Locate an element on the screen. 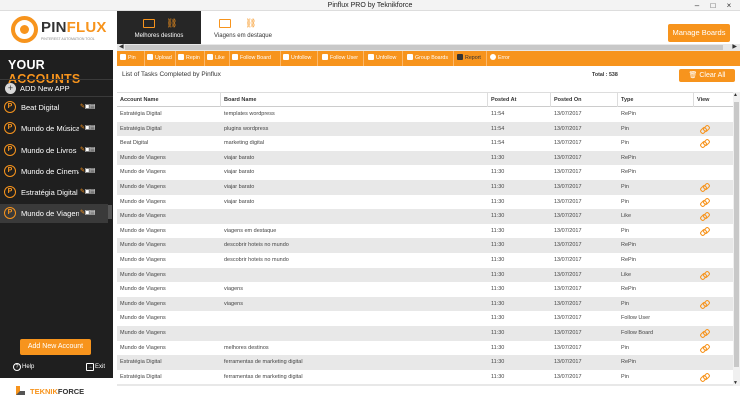 This screenshot has height=403, width=740. logo-wordmark: PINFLUX is located at coordinates (74, 27).